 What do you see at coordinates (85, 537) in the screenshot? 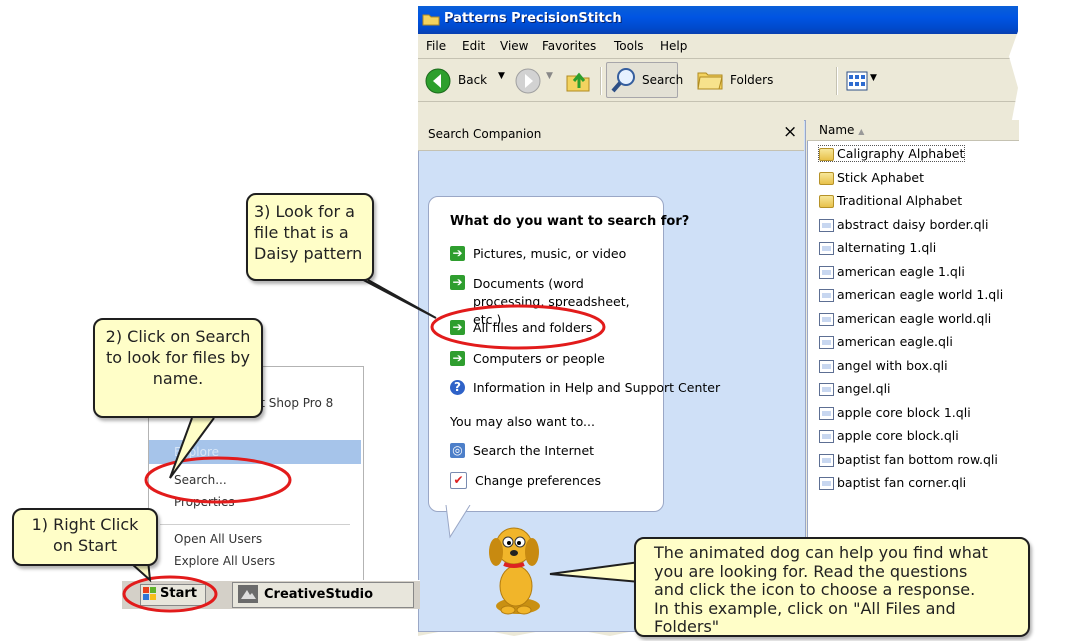
I see `callout-step1: 1) Right Click on Start` at bounding box center [85, 537].